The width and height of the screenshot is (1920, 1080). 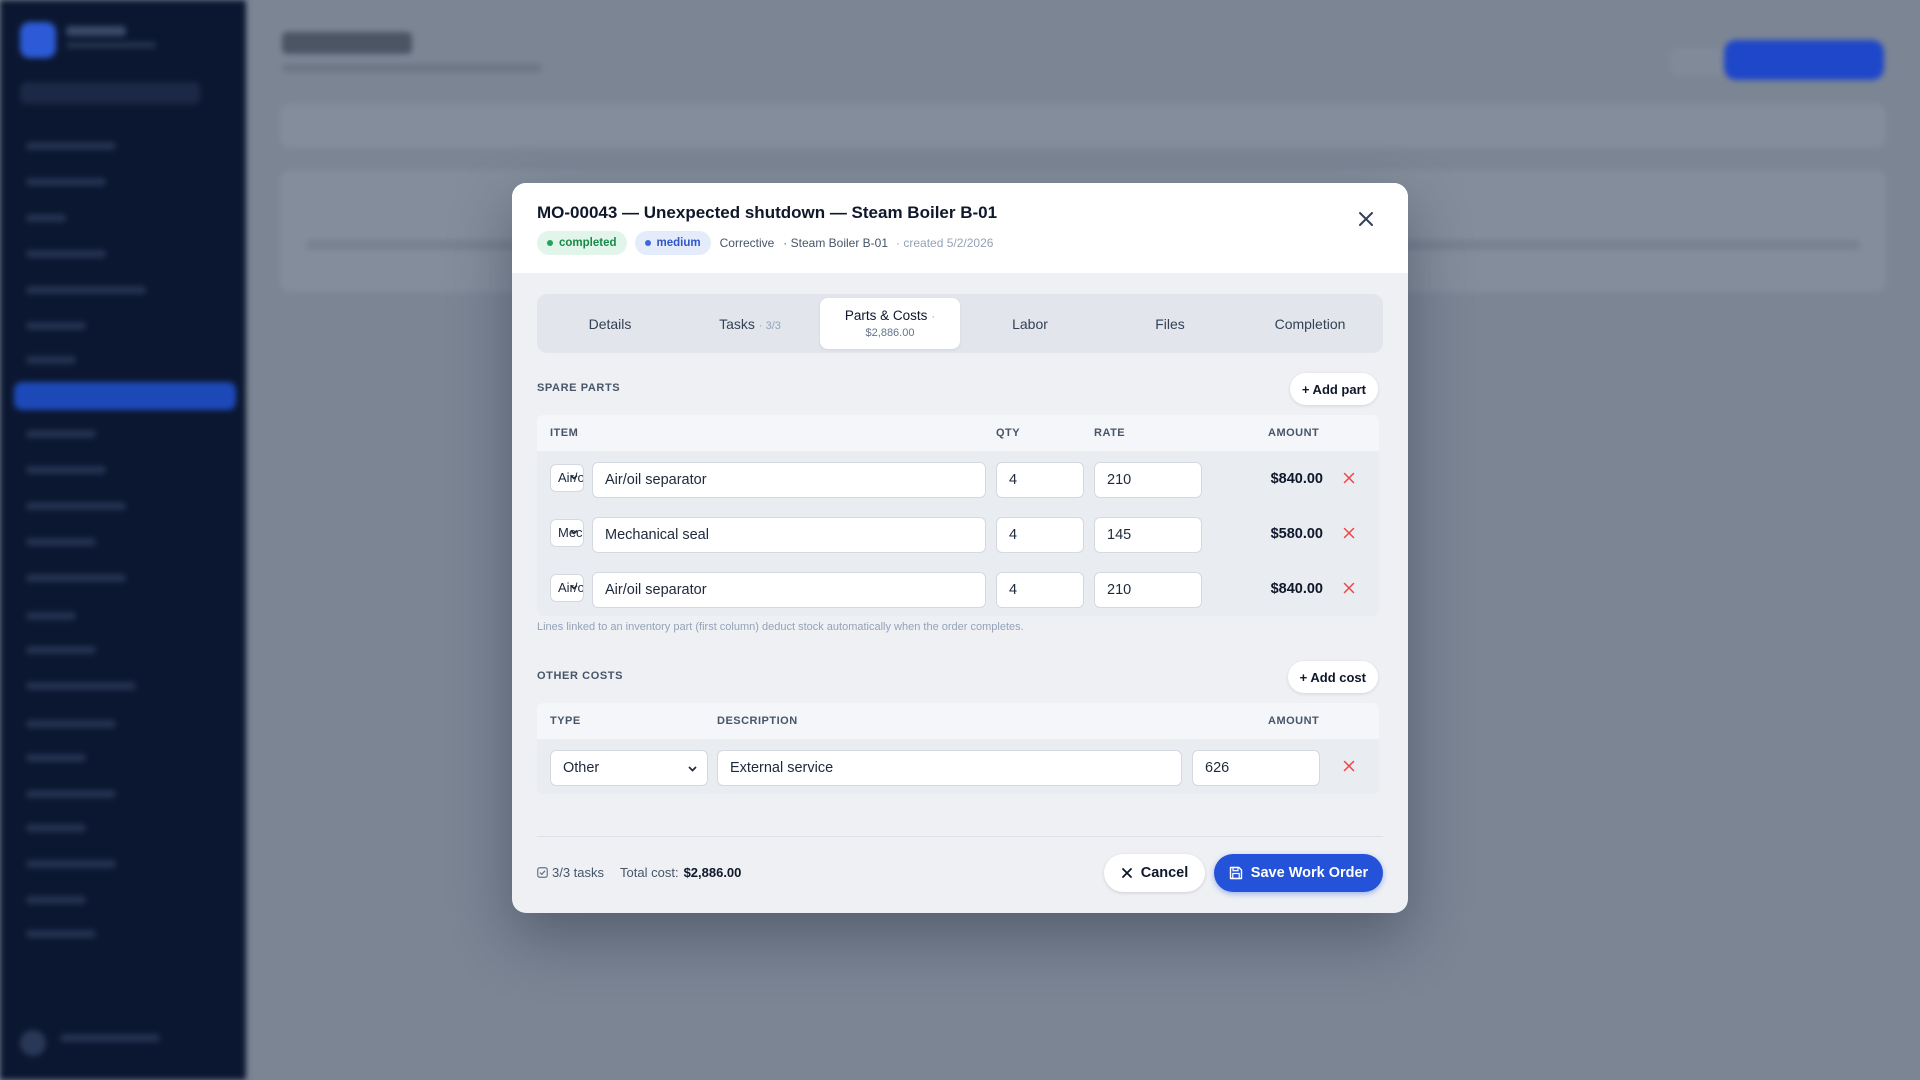 I want to click on save-label: Save Work Order, so click(x=1309, y=873).